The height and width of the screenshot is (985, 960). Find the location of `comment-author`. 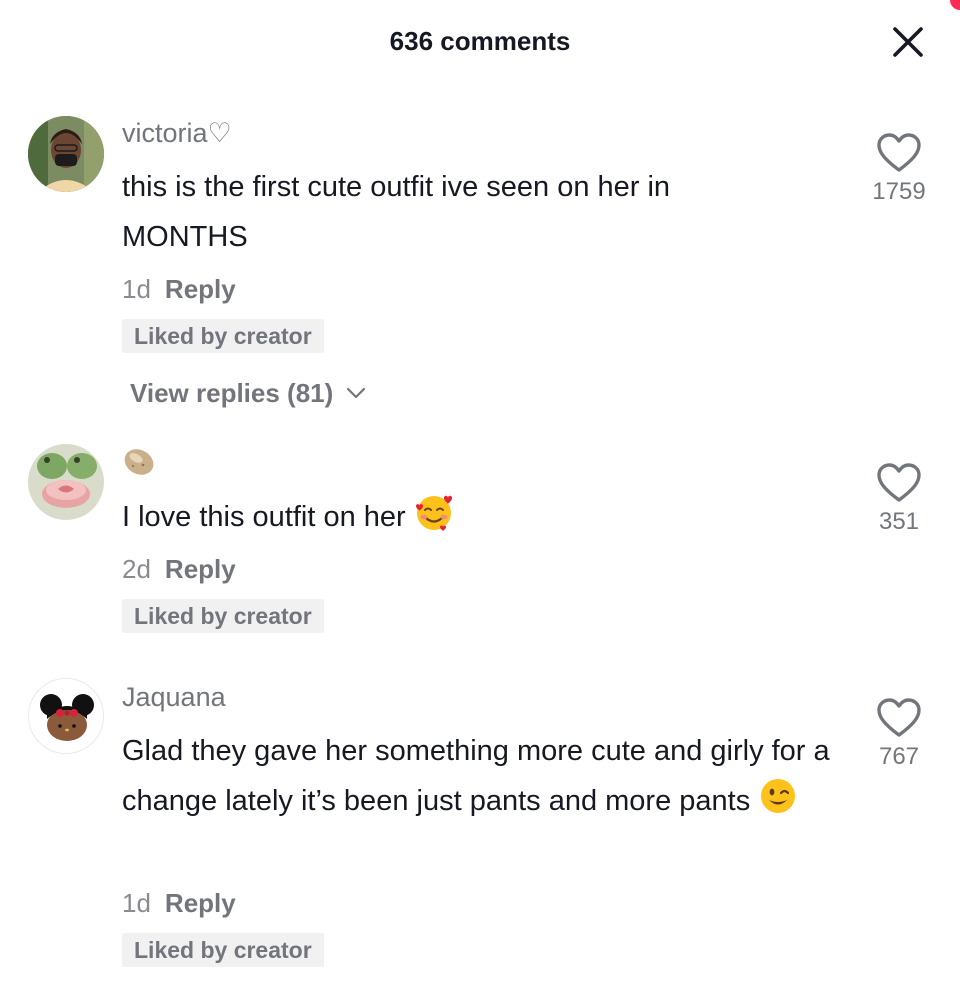

comment-author is located at coordinates (139, 462).